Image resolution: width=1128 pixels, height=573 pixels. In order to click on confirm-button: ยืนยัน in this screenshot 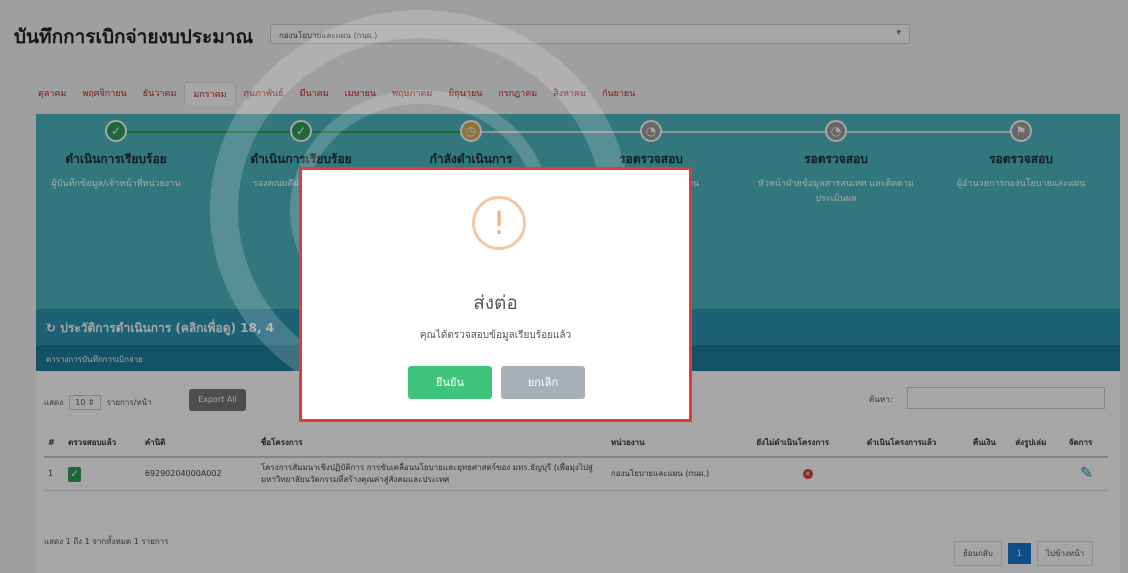, I will do `click(450, 382)`.